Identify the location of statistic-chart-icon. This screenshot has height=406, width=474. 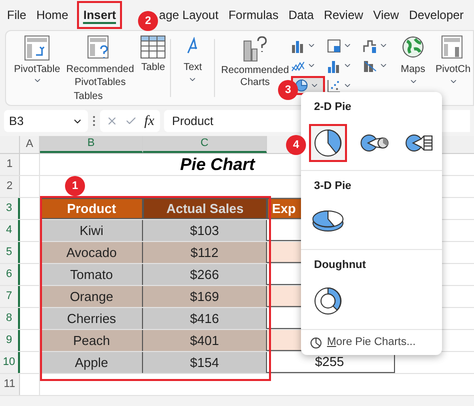
(334, 65).